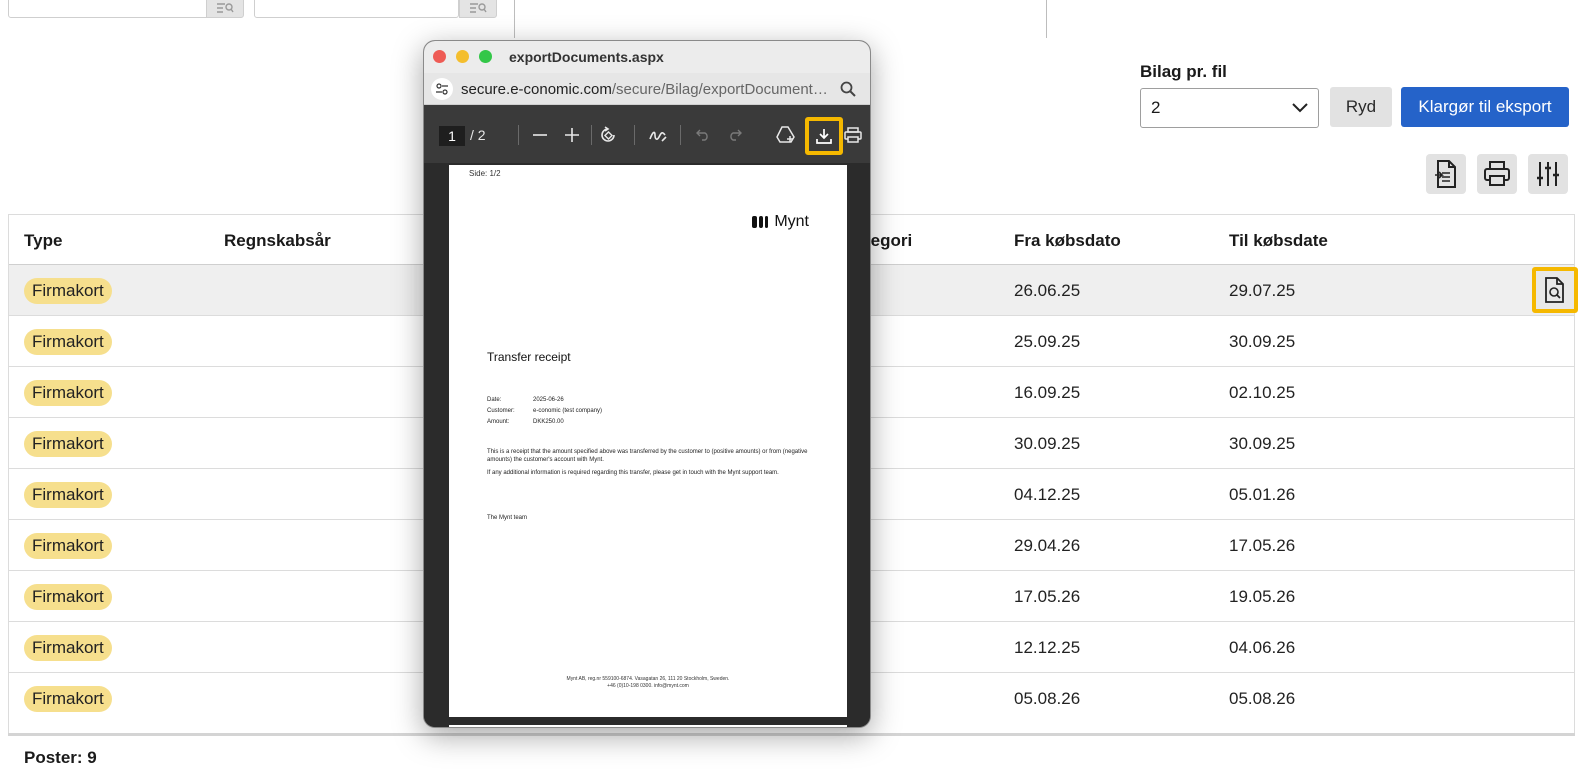  I want to click on to-date-cell: 04.06.26, so click(1262, 647).